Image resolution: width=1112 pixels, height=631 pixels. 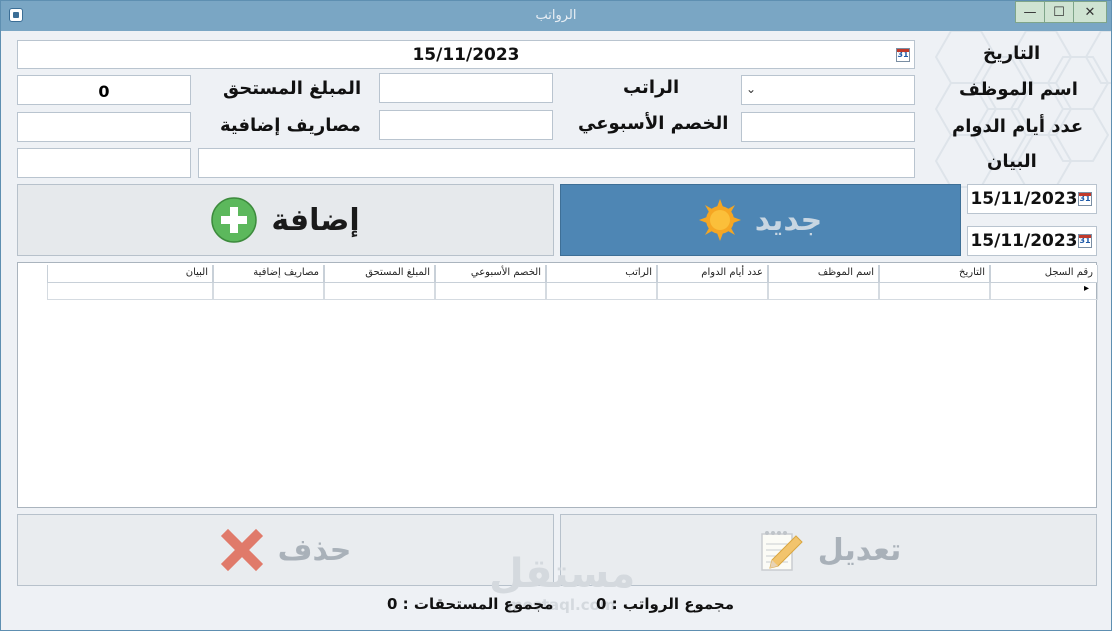 What do you see at coordinates (562, 574) in the screenshot?
I see `watermark-logo: مستقل` at bounding box center [562, 574].